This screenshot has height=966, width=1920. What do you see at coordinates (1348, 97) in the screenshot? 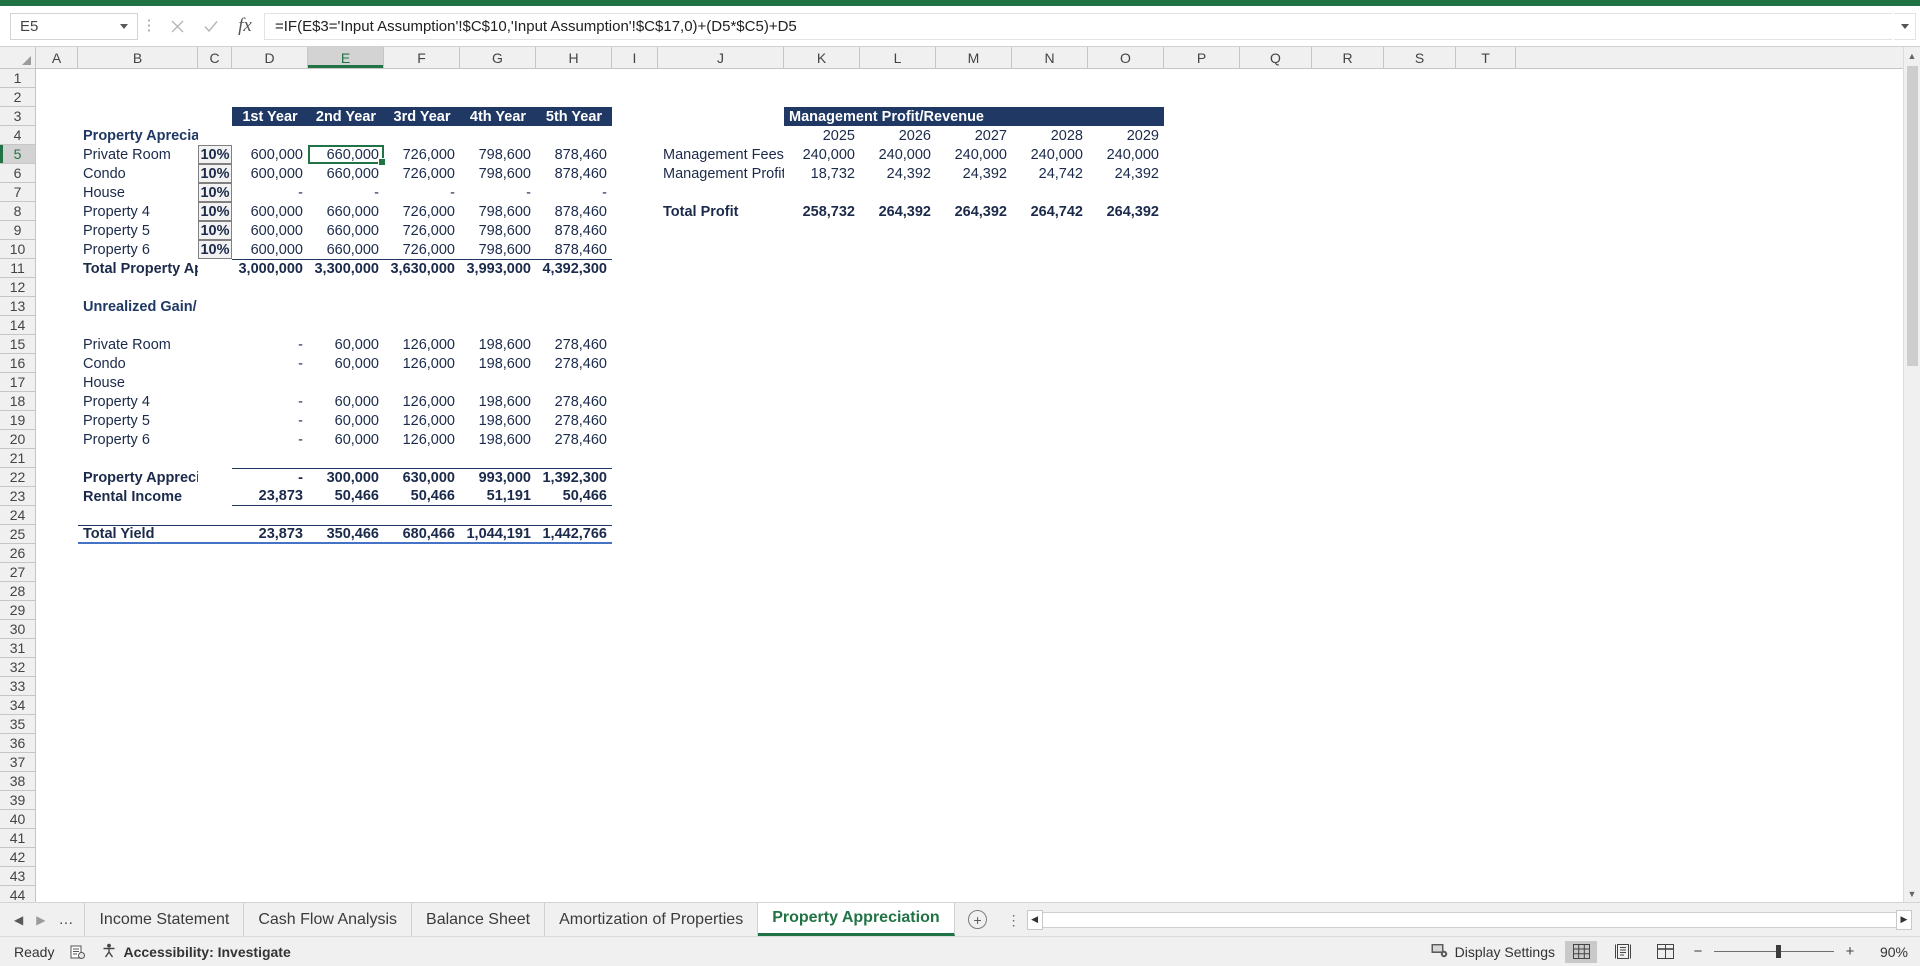
I see `cell-R2` at bounding box center [1348, 97].